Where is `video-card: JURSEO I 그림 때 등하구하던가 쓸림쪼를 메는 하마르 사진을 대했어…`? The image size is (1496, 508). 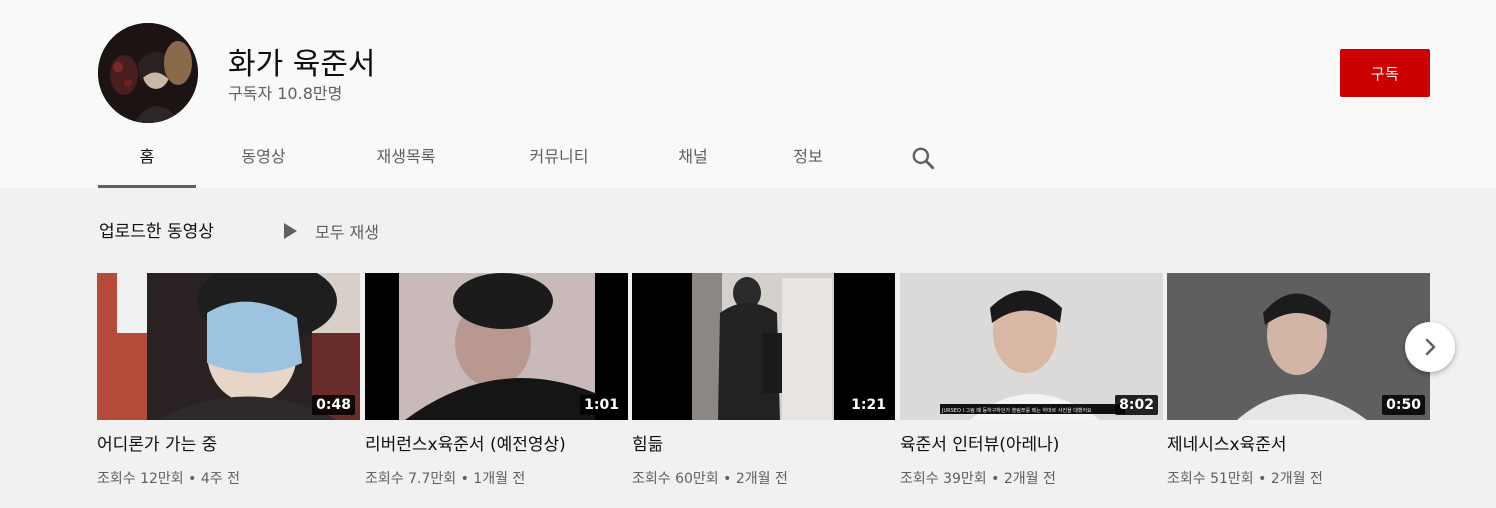
video-card: JURSEO I 그림 때 등하구하던가 쓸림쪼를 메는 하마르 사진을 대했어… is located at coordinates (1031, 380).